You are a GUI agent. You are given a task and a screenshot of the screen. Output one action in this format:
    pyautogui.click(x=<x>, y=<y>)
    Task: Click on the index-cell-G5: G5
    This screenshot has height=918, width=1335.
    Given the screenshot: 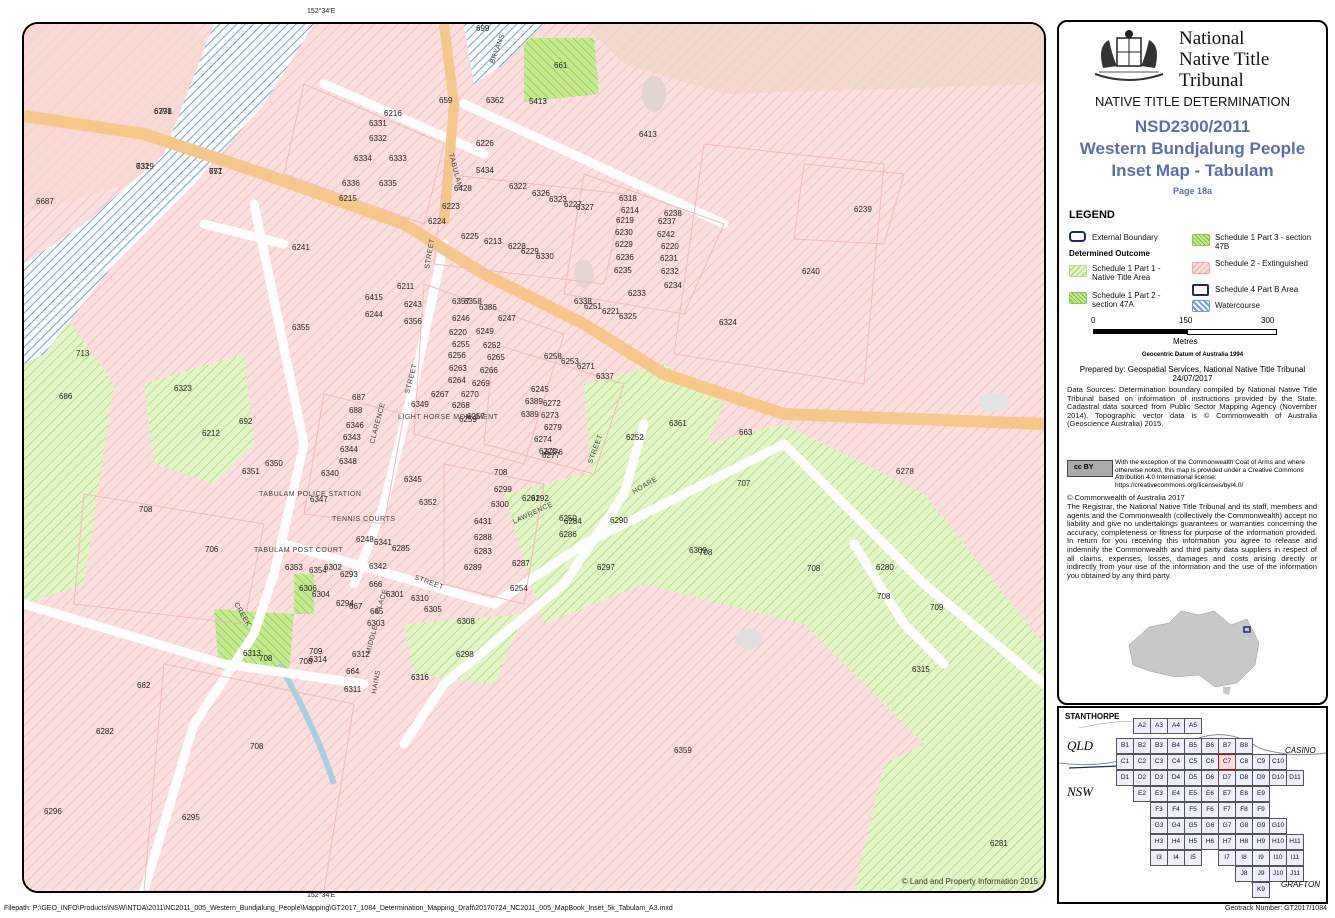 What is the action you would take?
    pyautogui.click(x=1193, y=826)
    